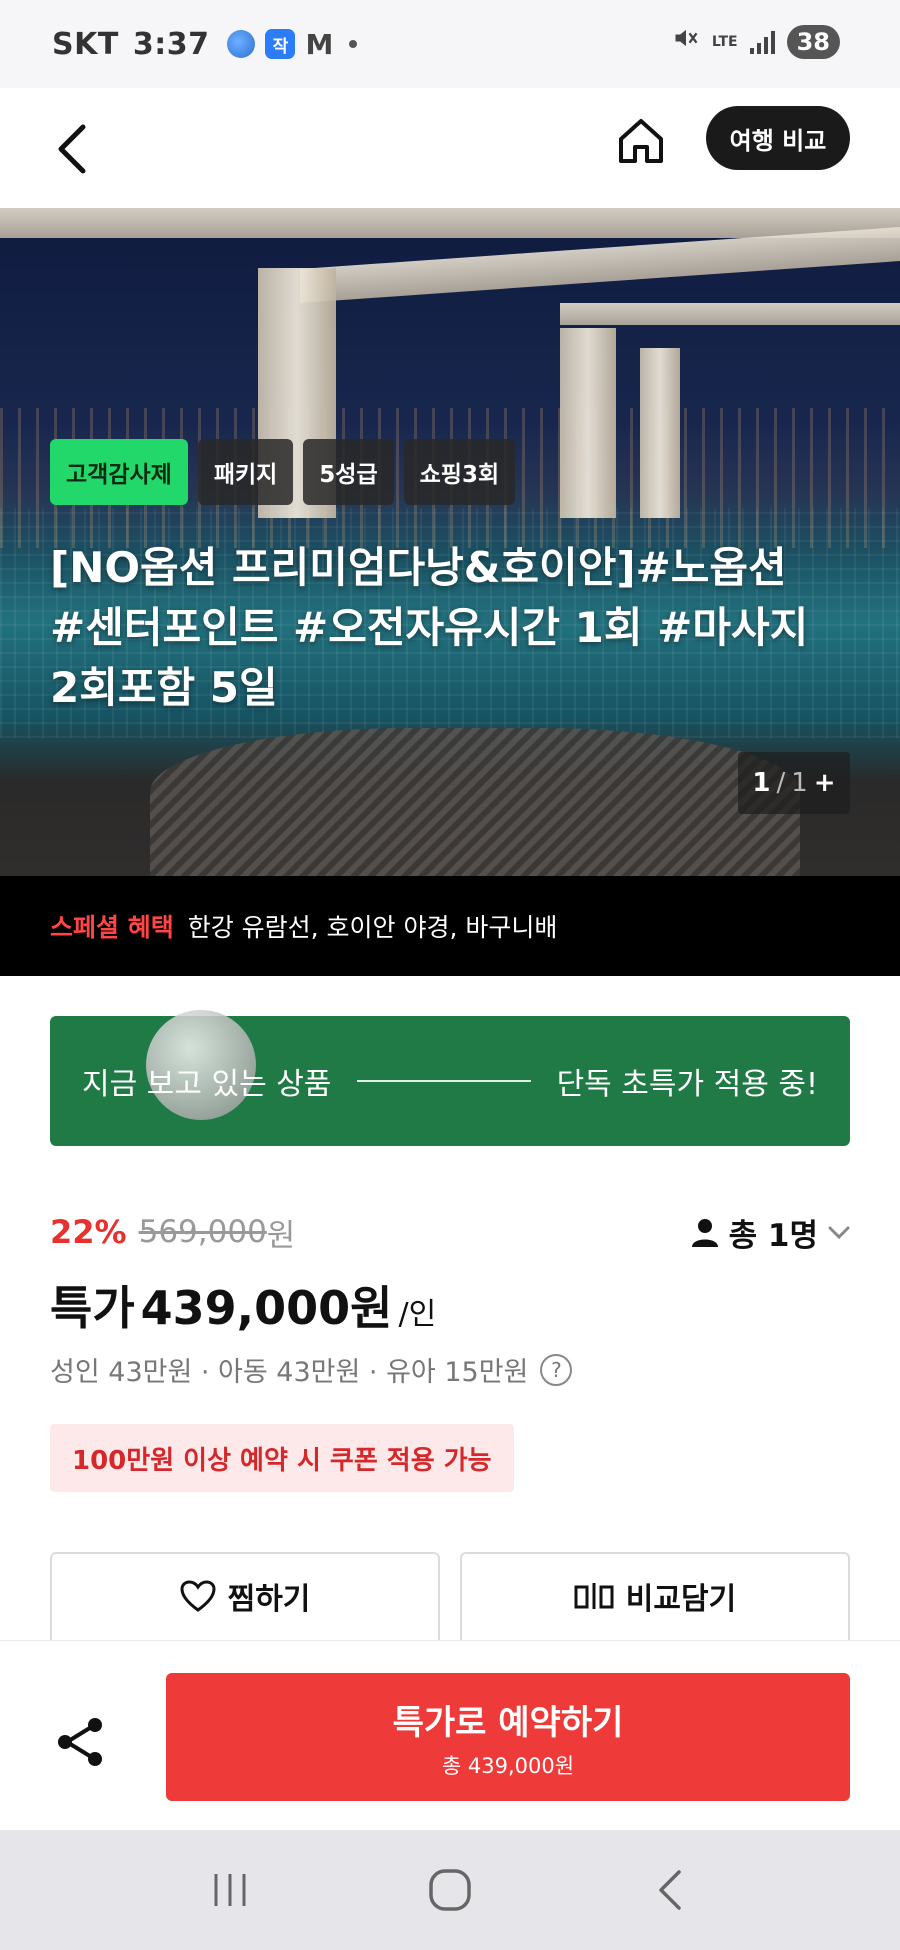 This screenshot has height=1950, width=900. I want to click on price-breakdown: 성인 43만원 · 아동 43만원 · 유아 15만원 ?, so click(311, 1369).